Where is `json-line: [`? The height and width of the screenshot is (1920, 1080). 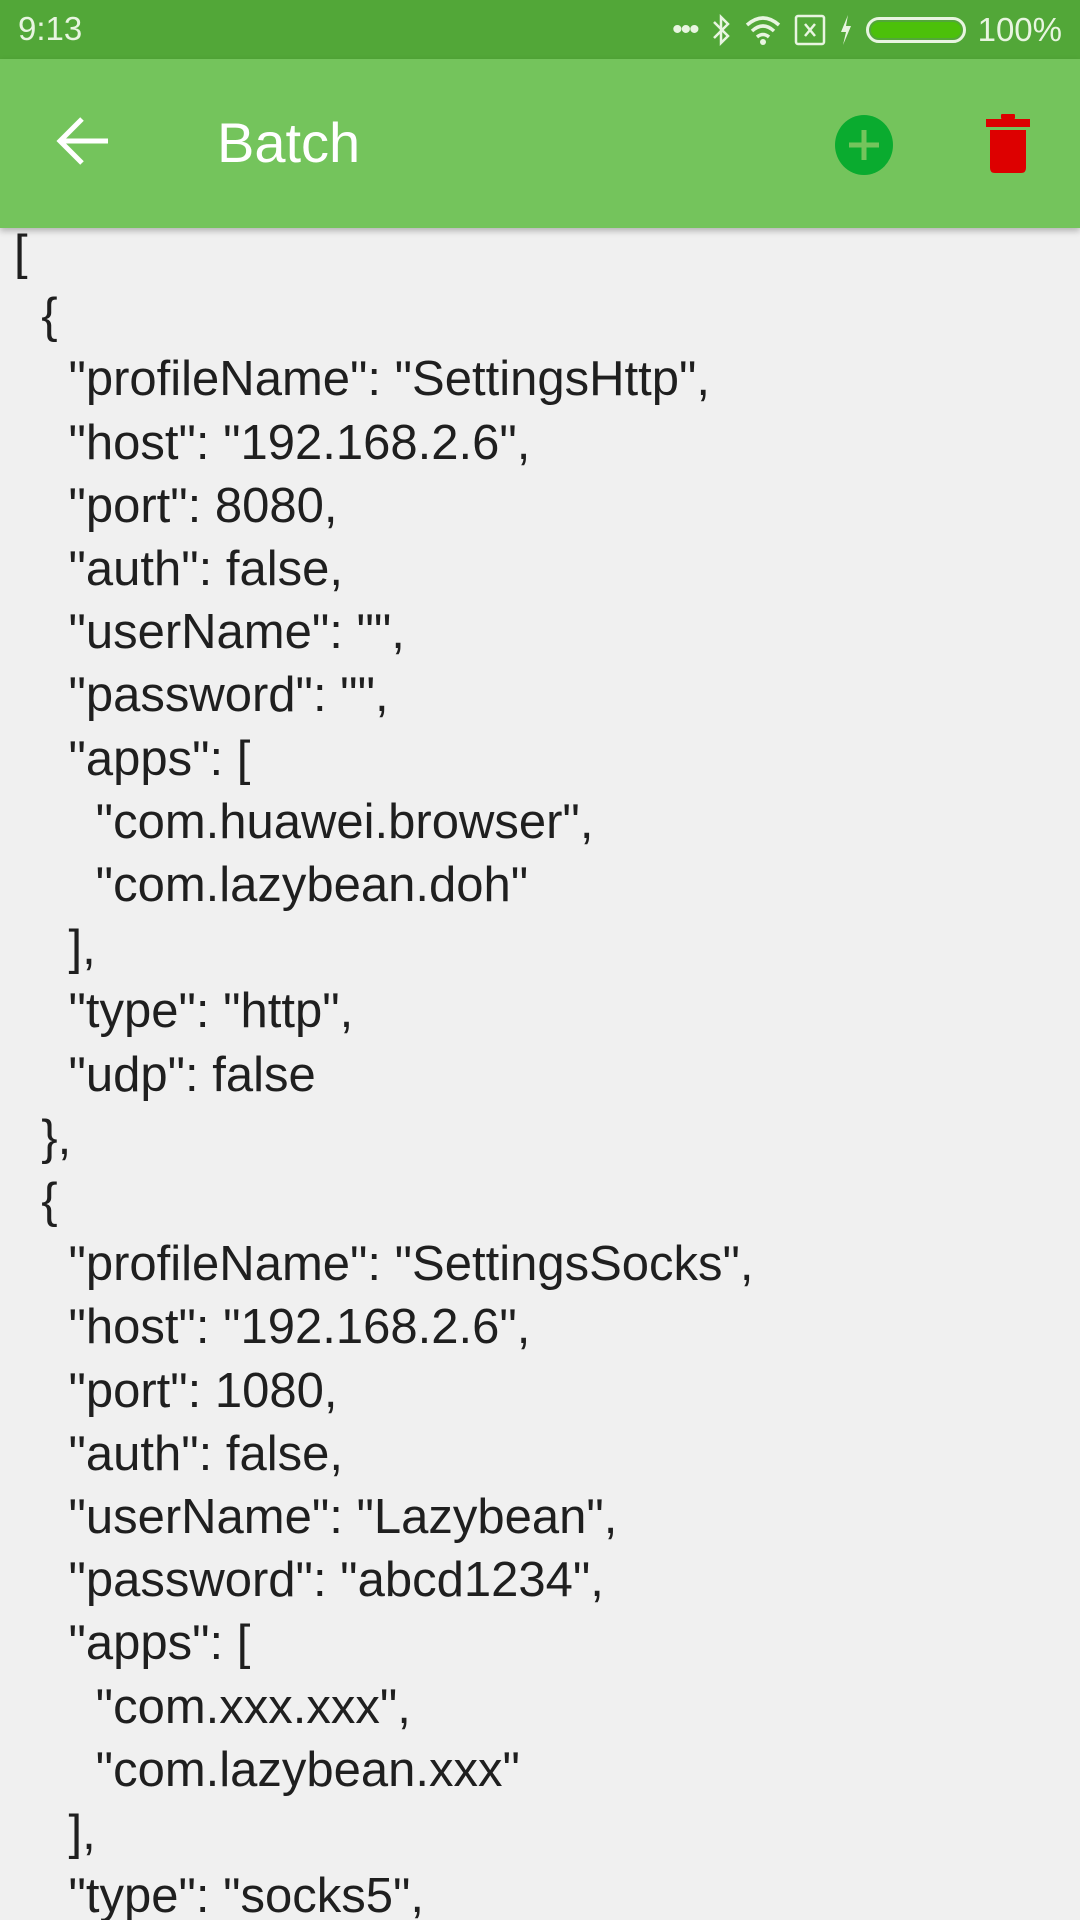 json-line: [ is located at coordinates (21, 254).